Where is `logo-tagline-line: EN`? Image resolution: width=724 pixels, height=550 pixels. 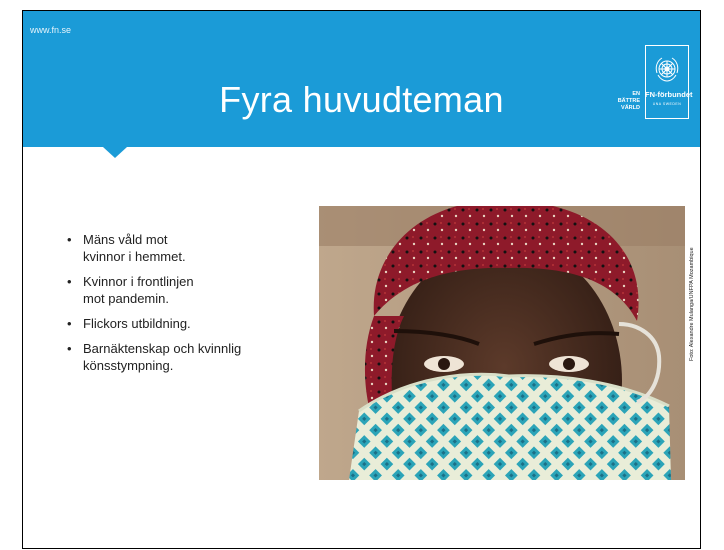
logo-tagline-line: EN is located at coordinates (636, 94).